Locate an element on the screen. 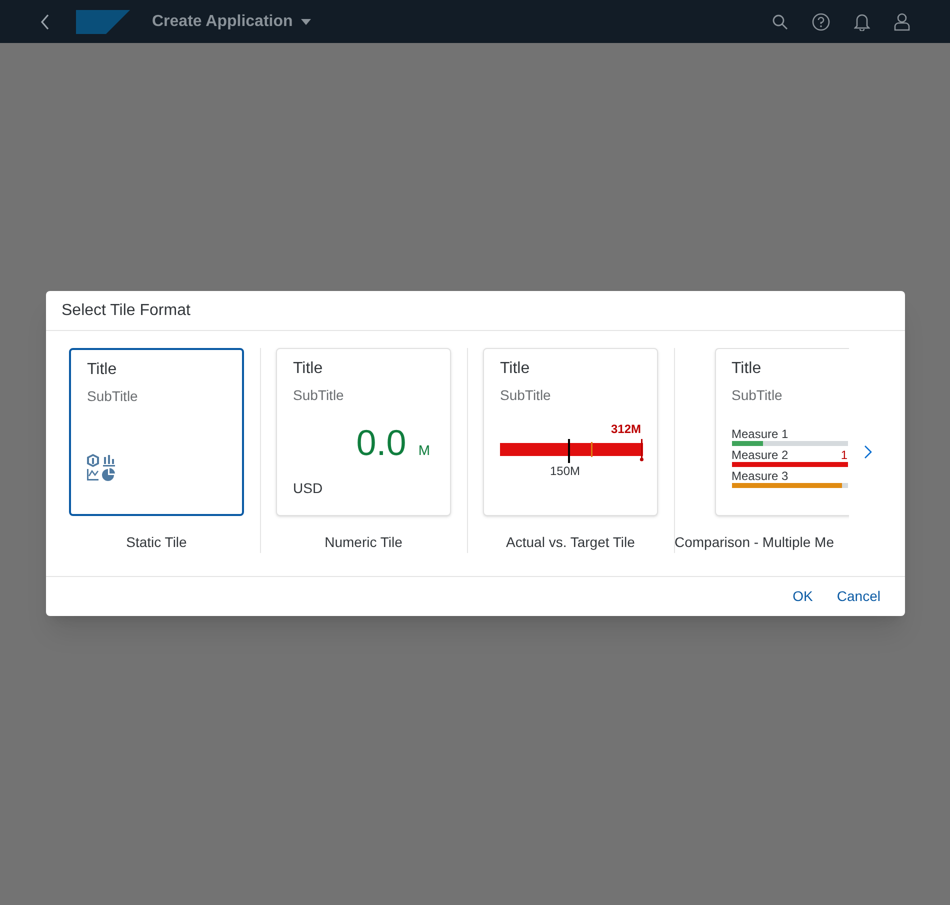 The height and width of the screenshot is (905, 950). tile-card: Title SubTitle Measure 1 Measure 2 1 Measure 3 is located at coordinates (781, 432).